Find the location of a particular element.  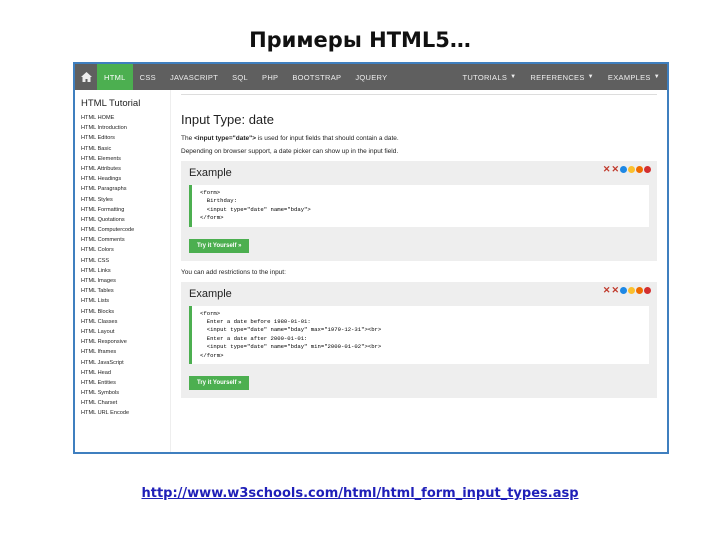

sidebar-item: HTML Lists is located at coordinates (125, 301).